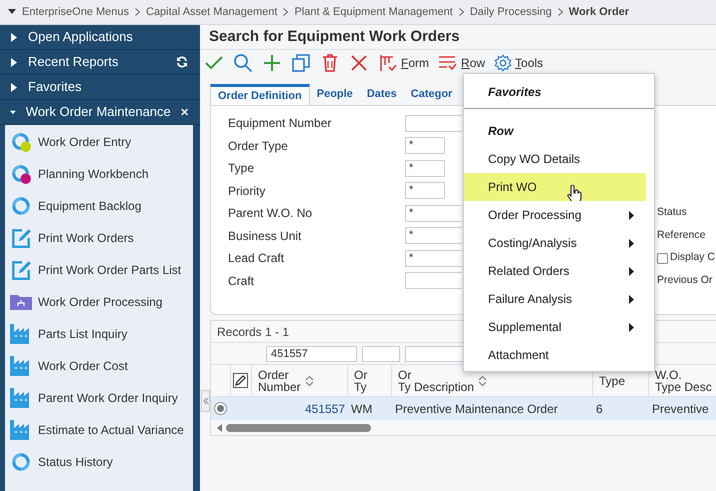  I want to click on filter-field: 451557, so click(311, 354).